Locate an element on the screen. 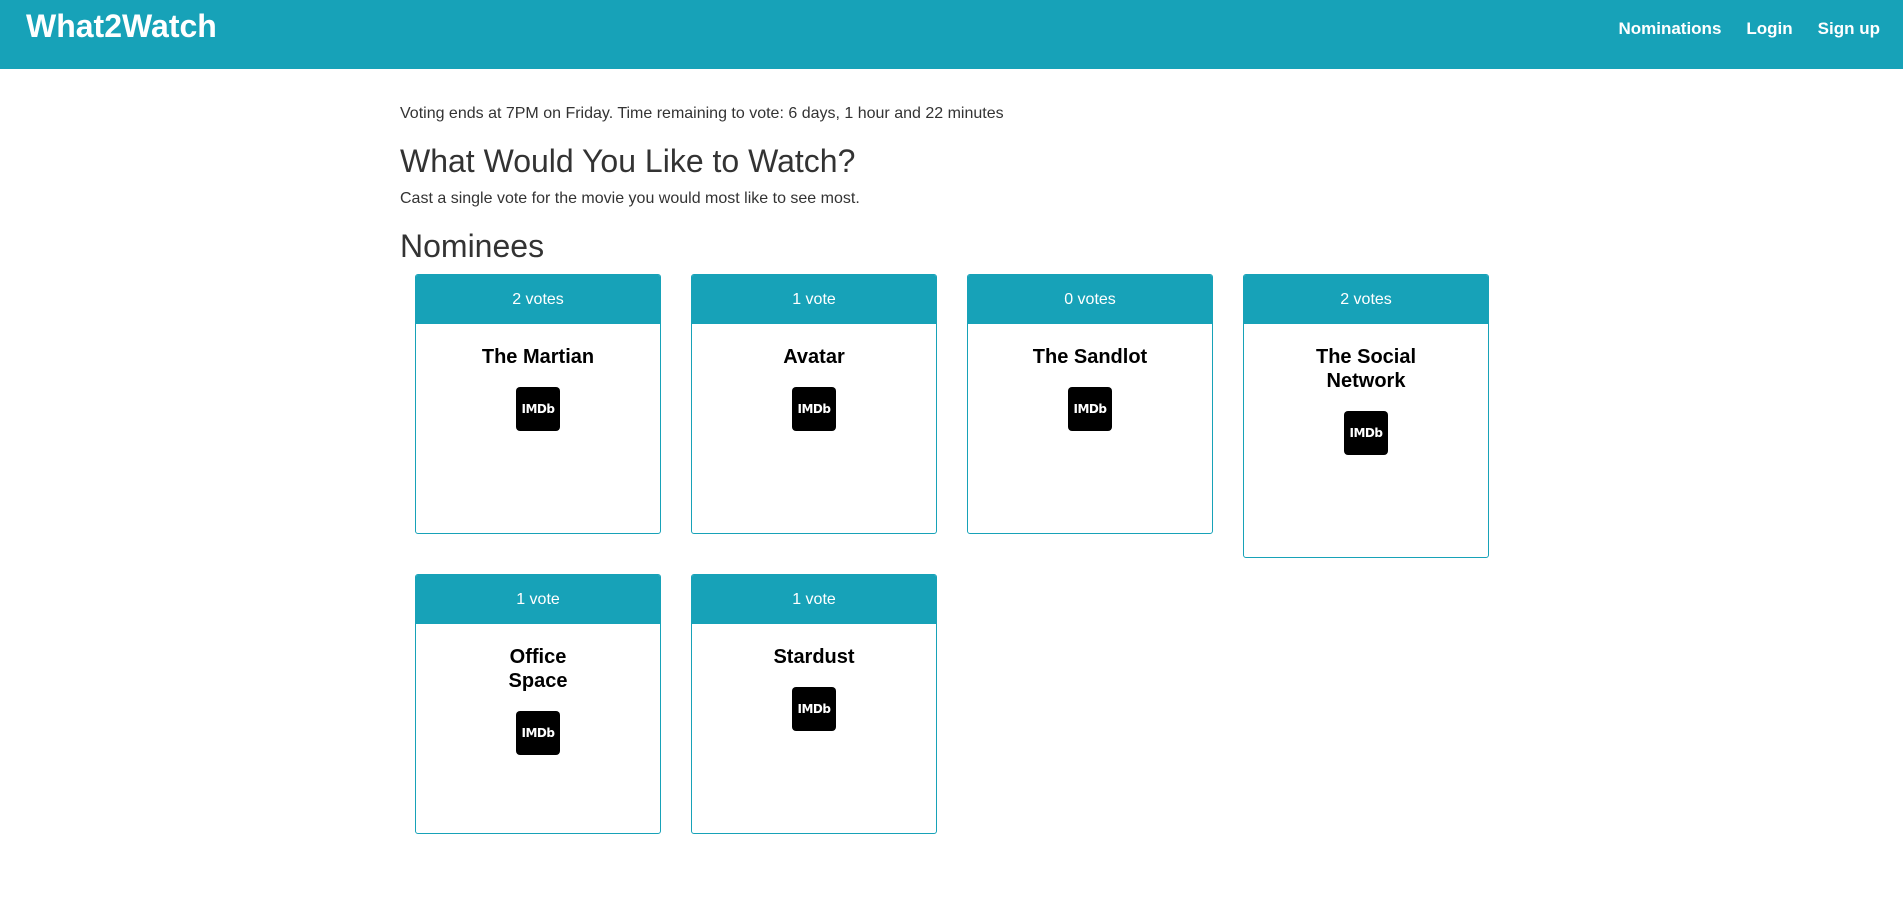 The image size is (1903, 921). nominee-card: 1 vote Office Space IMDb is located at coordinates (538, 704).